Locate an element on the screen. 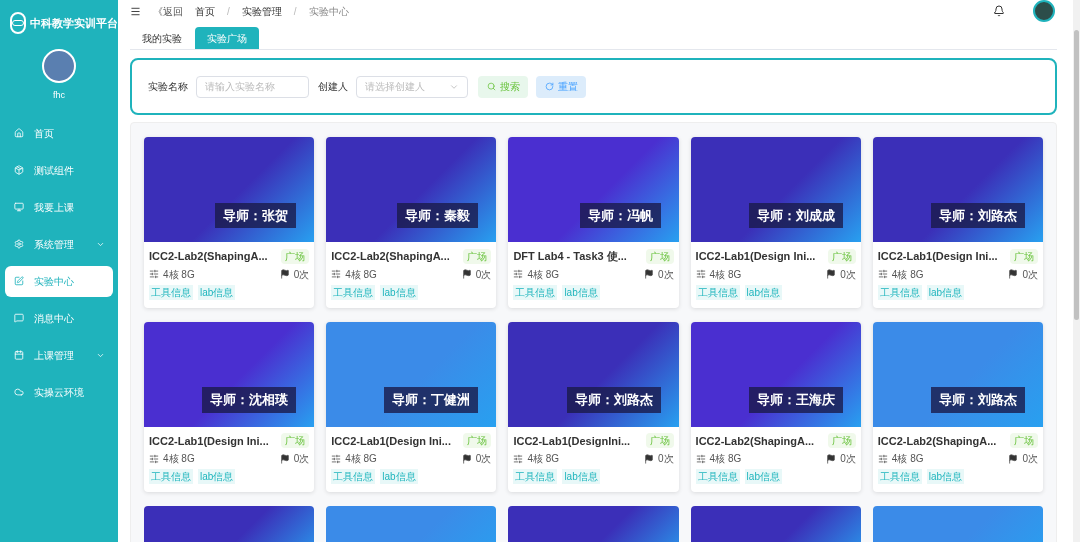 Image resolution: width=1080 pixels, height=542 pixels. back-link: 《返回 is located at coordinates (168, 11).